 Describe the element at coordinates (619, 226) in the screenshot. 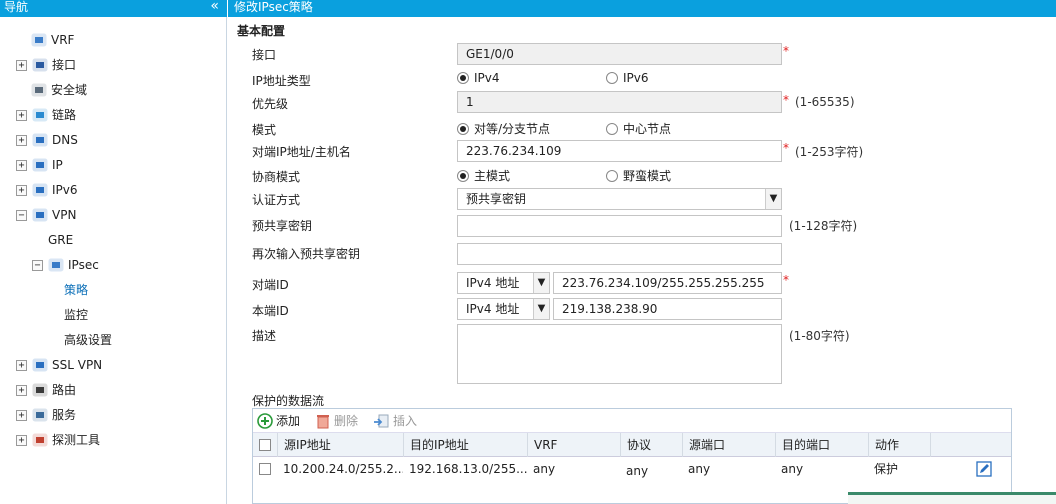

I see `psk-input` at that location.